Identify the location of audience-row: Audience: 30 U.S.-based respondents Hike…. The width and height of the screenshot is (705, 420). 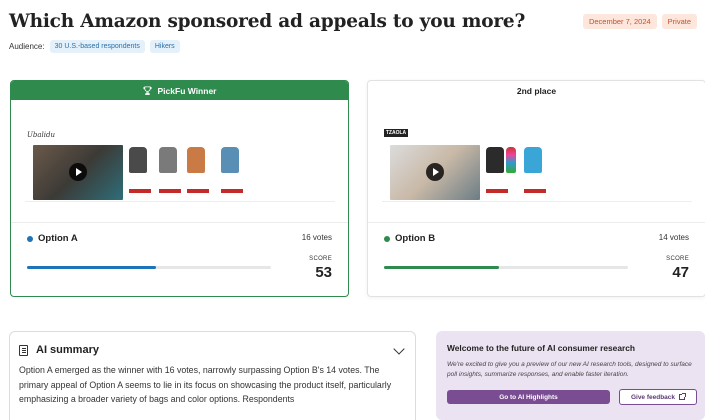
(94, 46).